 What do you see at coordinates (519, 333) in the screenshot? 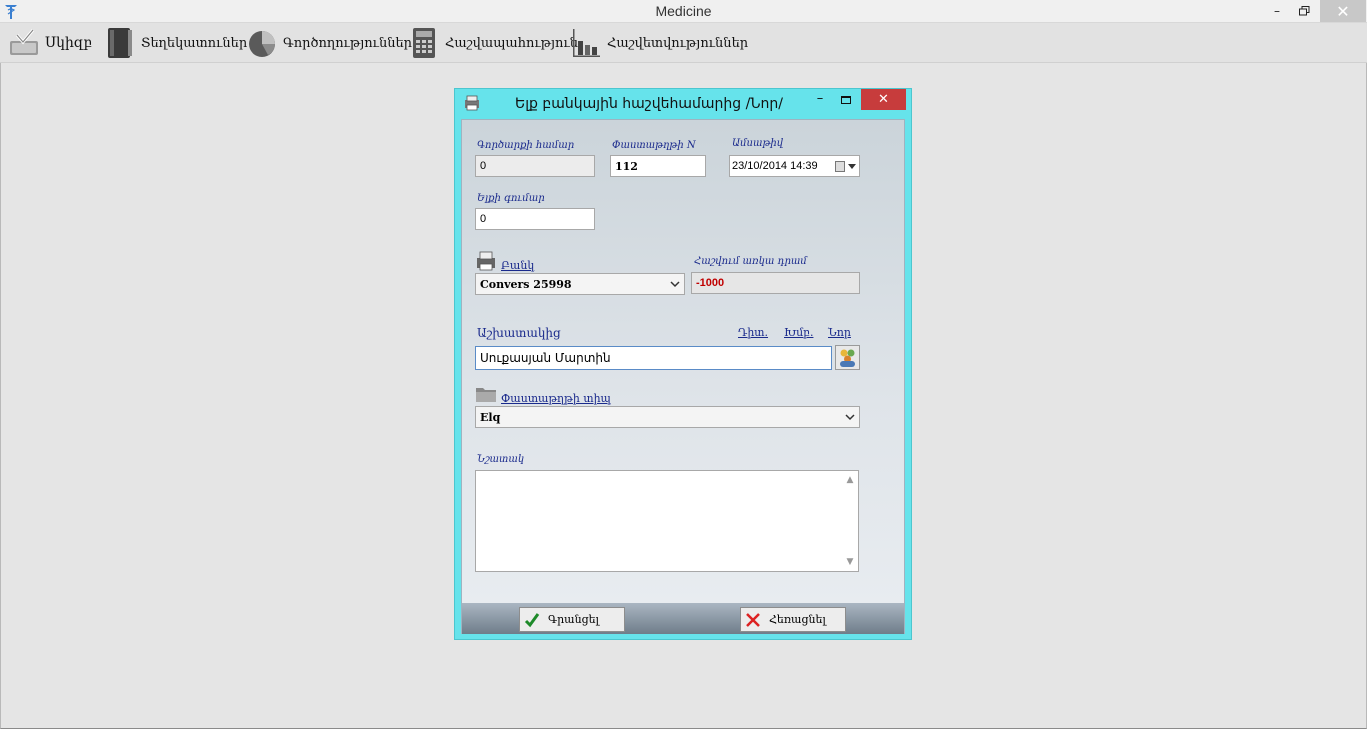
I see `employee-label: Աշխատակից` at bounding box center [519, 333].